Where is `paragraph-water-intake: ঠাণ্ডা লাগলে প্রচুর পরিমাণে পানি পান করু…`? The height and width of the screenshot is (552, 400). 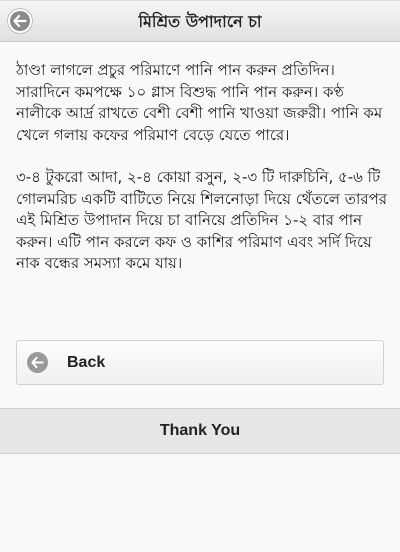
paragraph-water-intake: ঠাণ্ডা লাগলে প্রচুর পরিমাণে পানি পান করু… is located at coordinates (199, 102).